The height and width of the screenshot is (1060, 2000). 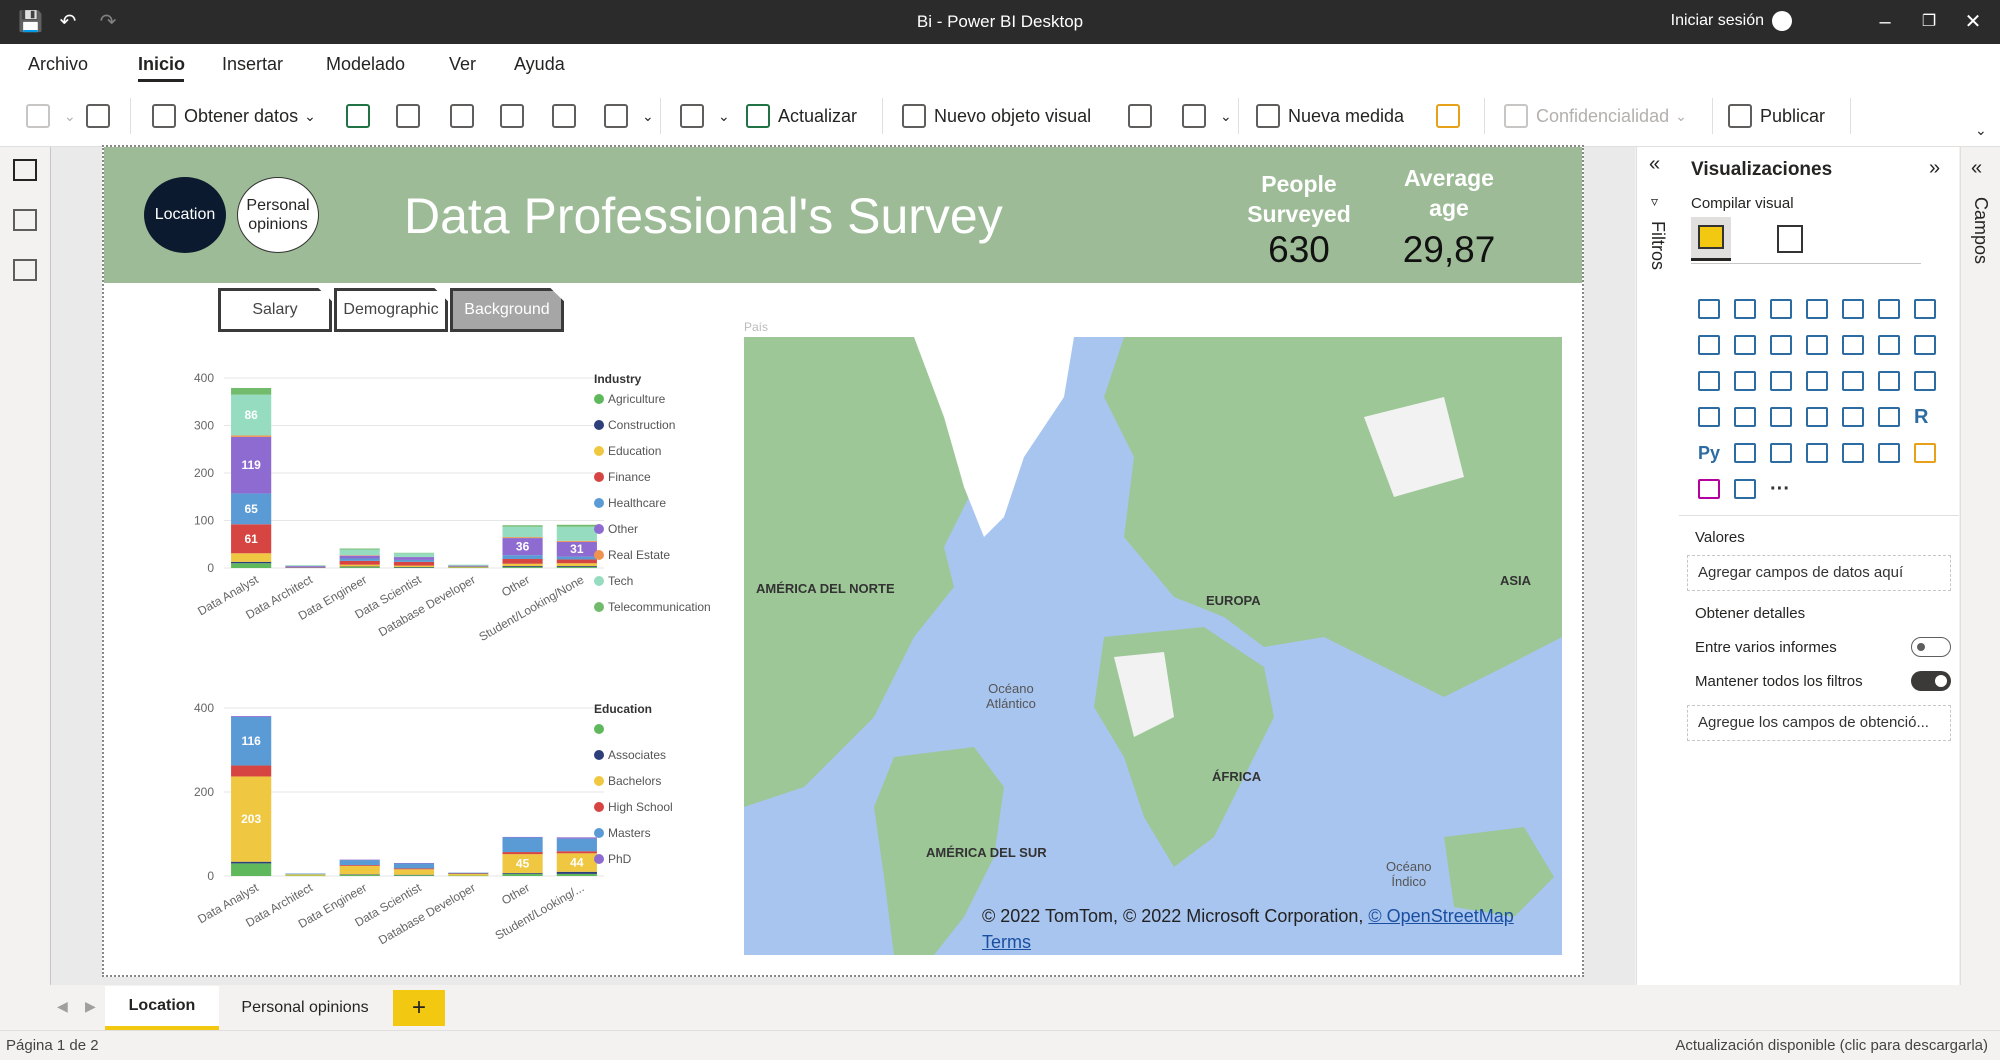 I want to click on get-data-button: Obtener datos ⌄, so click(x=234, y=116).